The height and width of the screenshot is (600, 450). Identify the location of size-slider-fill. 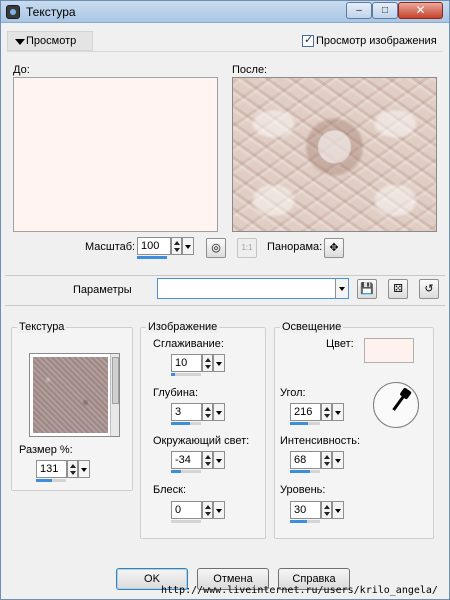
(44, 480).